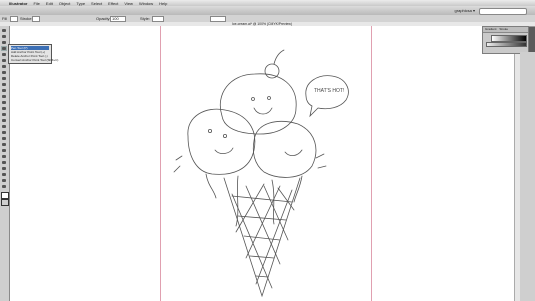 The width and height of the screenshot is (535, 301). Describe the element at coordinates (36, 3) in the screenshot. I see `menu-file: File` at that location.